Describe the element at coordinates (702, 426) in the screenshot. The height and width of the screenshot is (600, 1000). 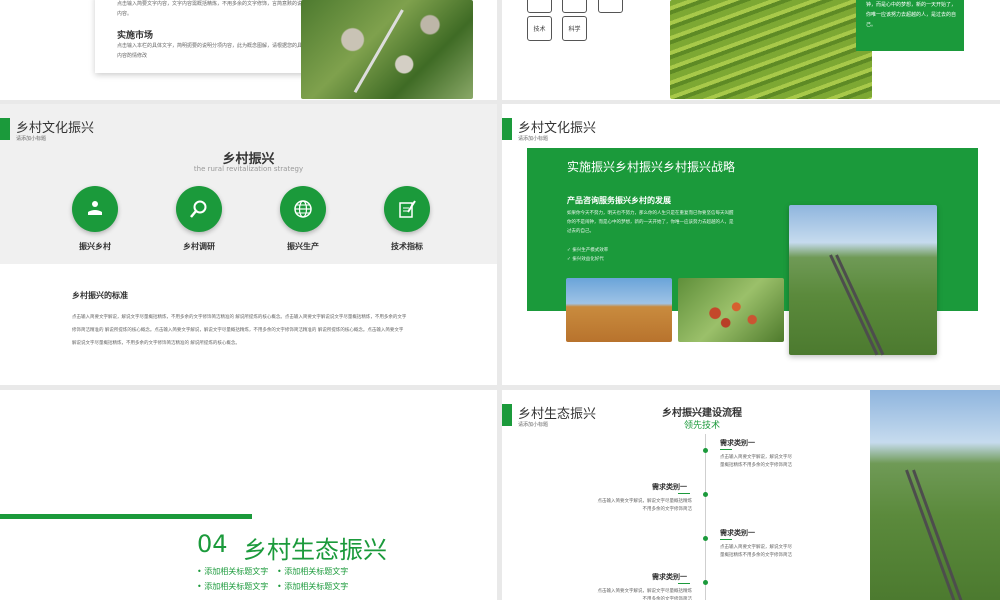
I see `flow-subtitle: 领先技术` at that location.